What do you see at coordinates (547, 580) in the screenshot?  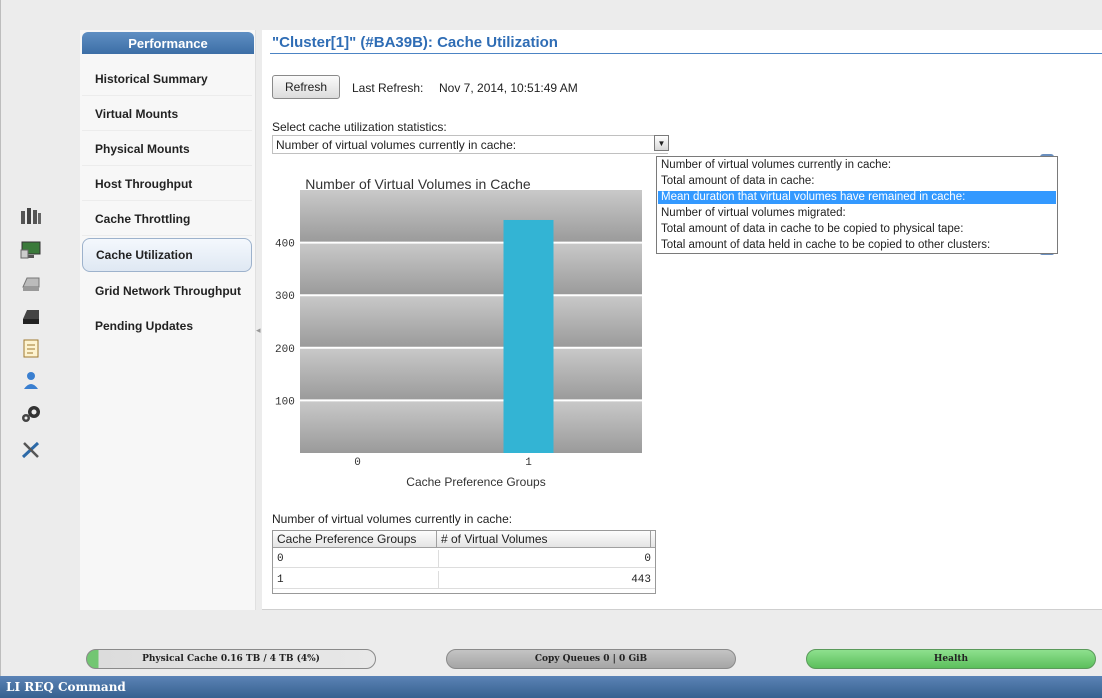 I see `table-cell: 443` at bounding box center [547, 580].